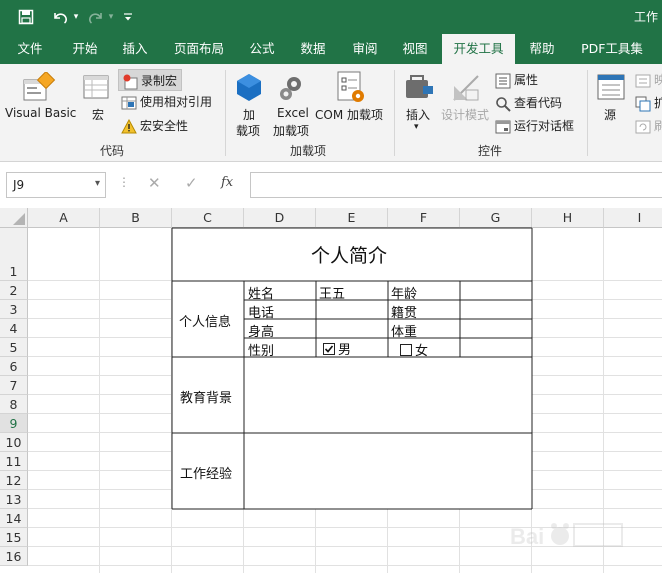 The image size is (662, 573). What do you see at coordinates (503, 81) in the screenshot?
I see `properties-icon` at bounding box center [503, 81].